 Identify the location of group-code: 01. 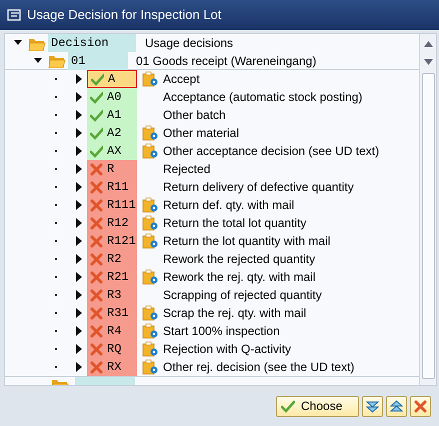
(98, 61).